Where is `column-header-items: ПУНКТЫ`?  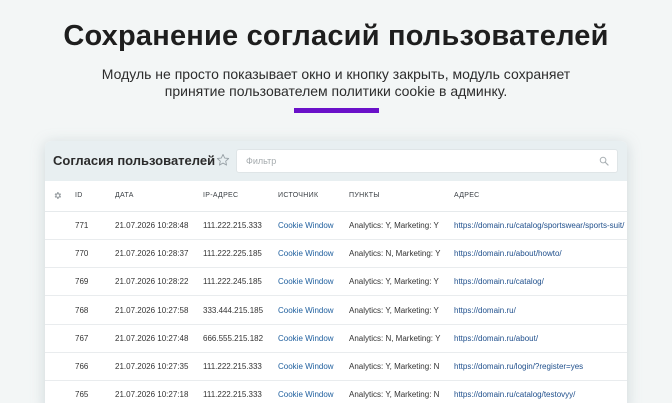 column-header-items: ПУНКТЫ is located at coordinates (401, 196).